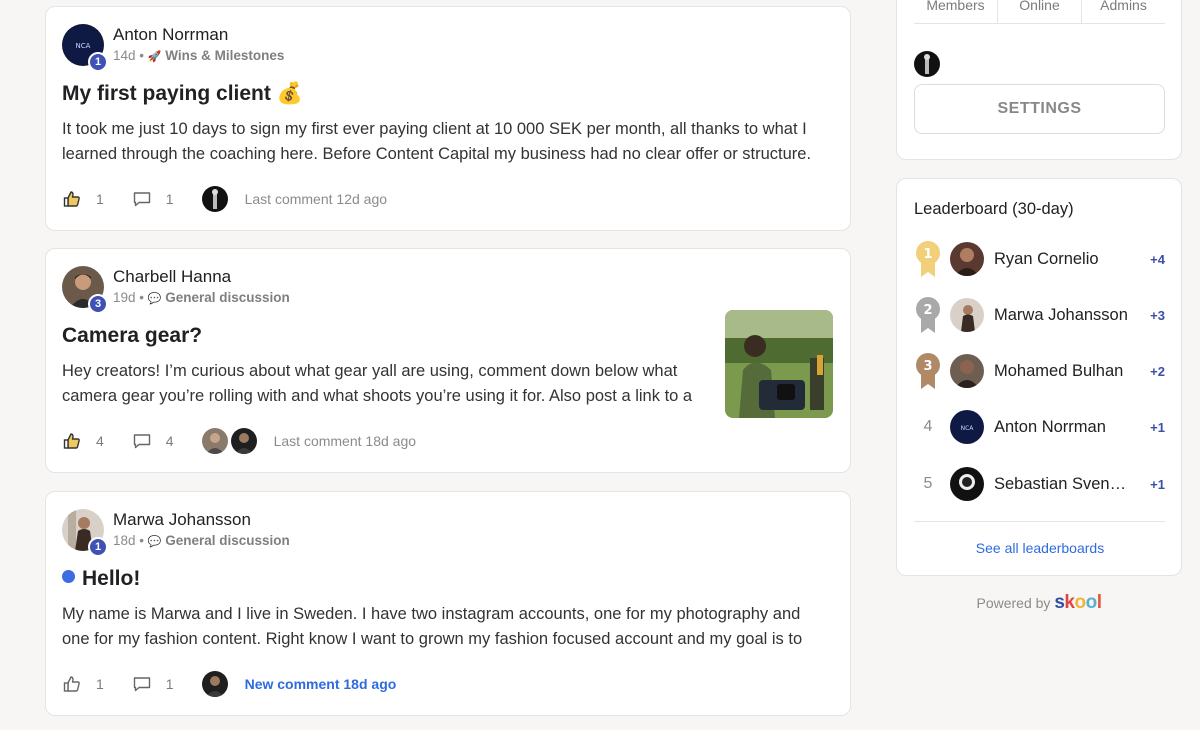 The width and height of the screenshot is (1200, 730). I want to click on like-count: 4, so click(100, 441).